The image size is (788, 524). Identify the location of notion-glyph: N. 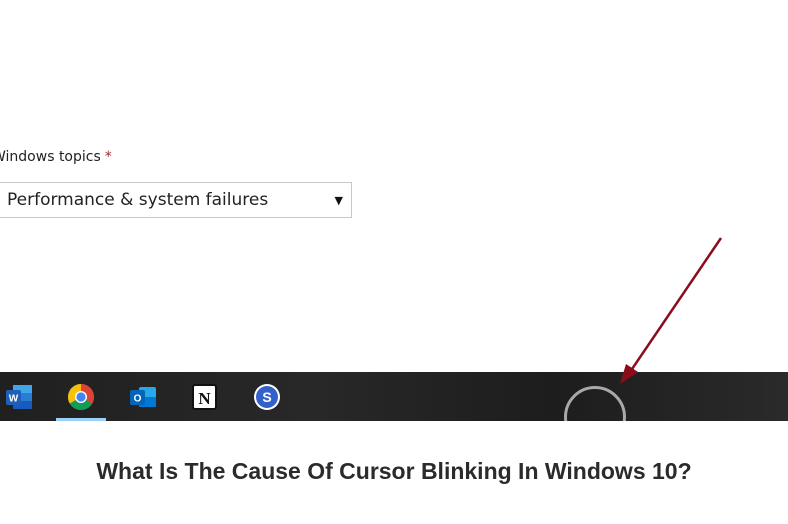
(204, 398).